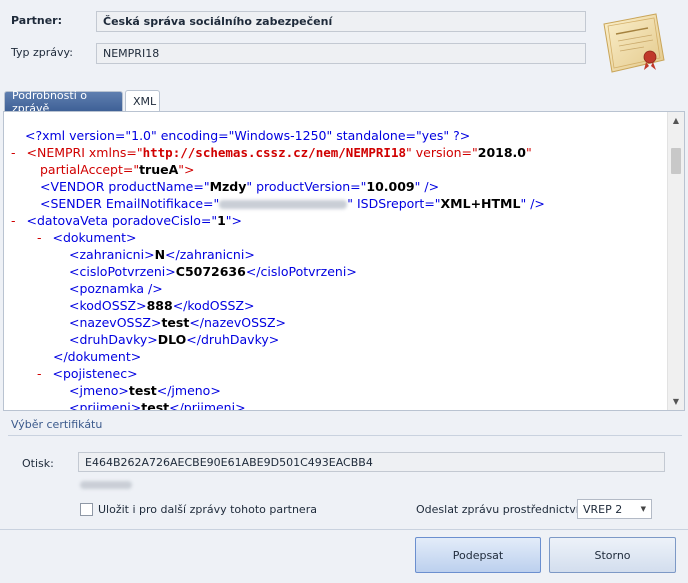 The image size is (688, 583). I want to click on tab-message-details: Podrobnosti o zprávě, so click(63, 102).